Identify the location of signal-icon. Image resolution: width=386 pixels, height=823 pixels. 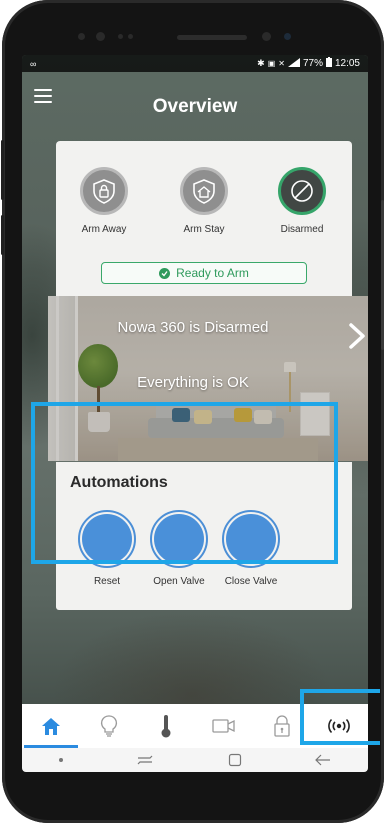
(293, 63).